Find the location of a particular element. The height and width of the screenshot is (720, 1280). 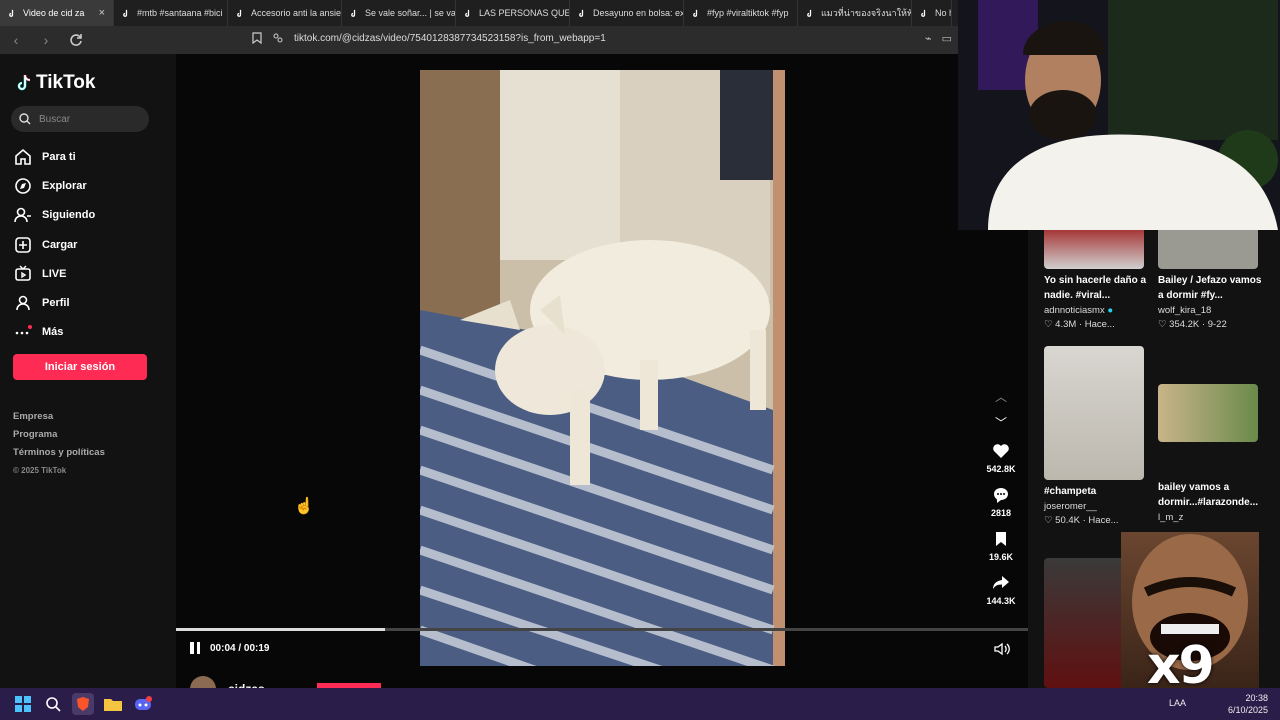

browser-tab: แมวที่น่าของจริงนาให้ฟัง is located at coordinates (855, 13).